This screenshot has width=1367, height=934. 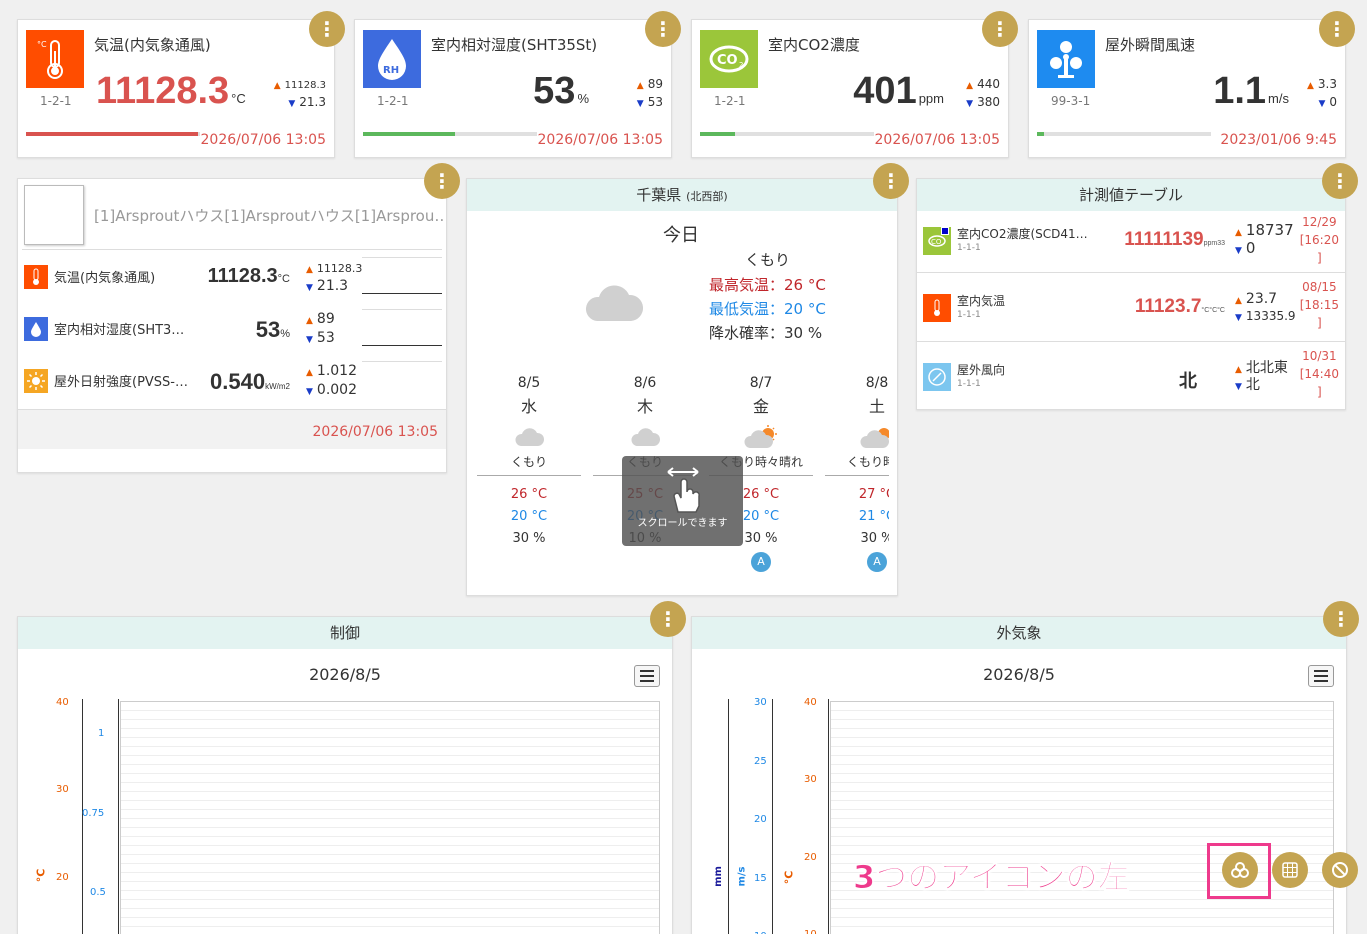 I want to click on disable-button, so click(x=1340, y=870).